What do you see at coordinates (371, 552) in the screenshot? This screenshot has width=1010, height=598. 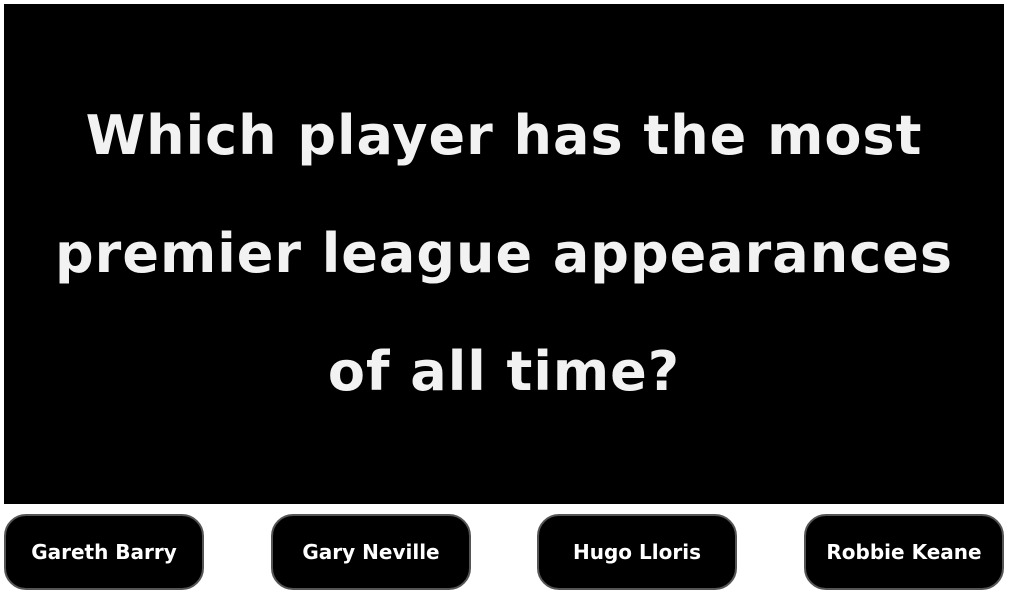 I see `answer-button-gary-neville: Gary Neville` at bounding box center [371, 552].